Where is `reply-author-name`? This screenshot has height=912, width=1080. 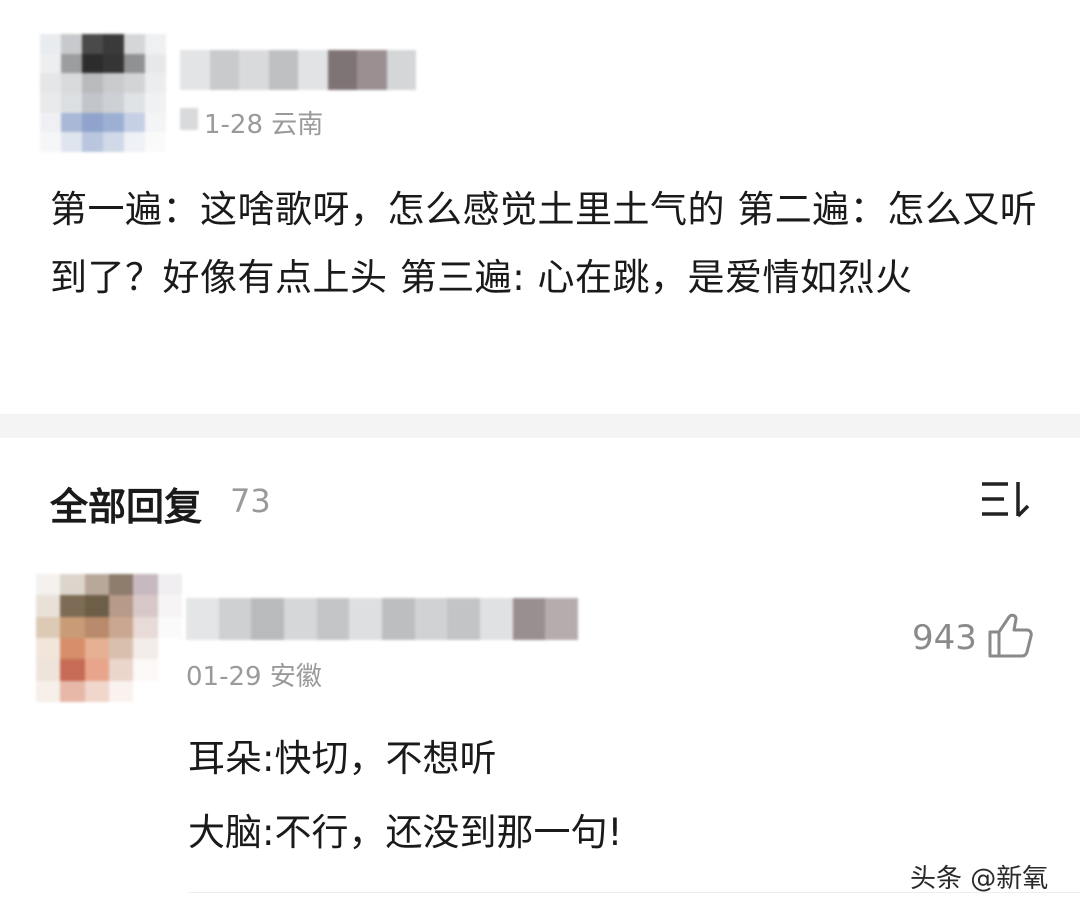 reply-author-name is located at coordinates (382, 619).